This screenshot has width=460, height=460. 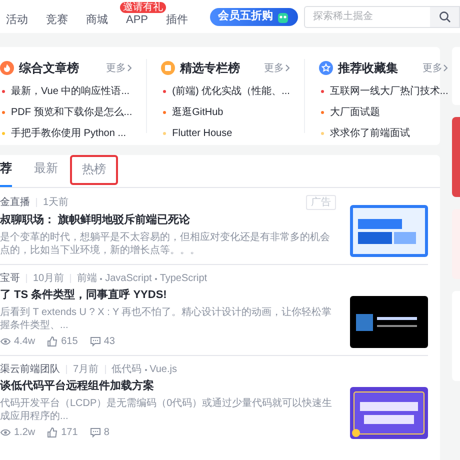 I want to click on view-count: 4.4w, so click(x=25, y=341).